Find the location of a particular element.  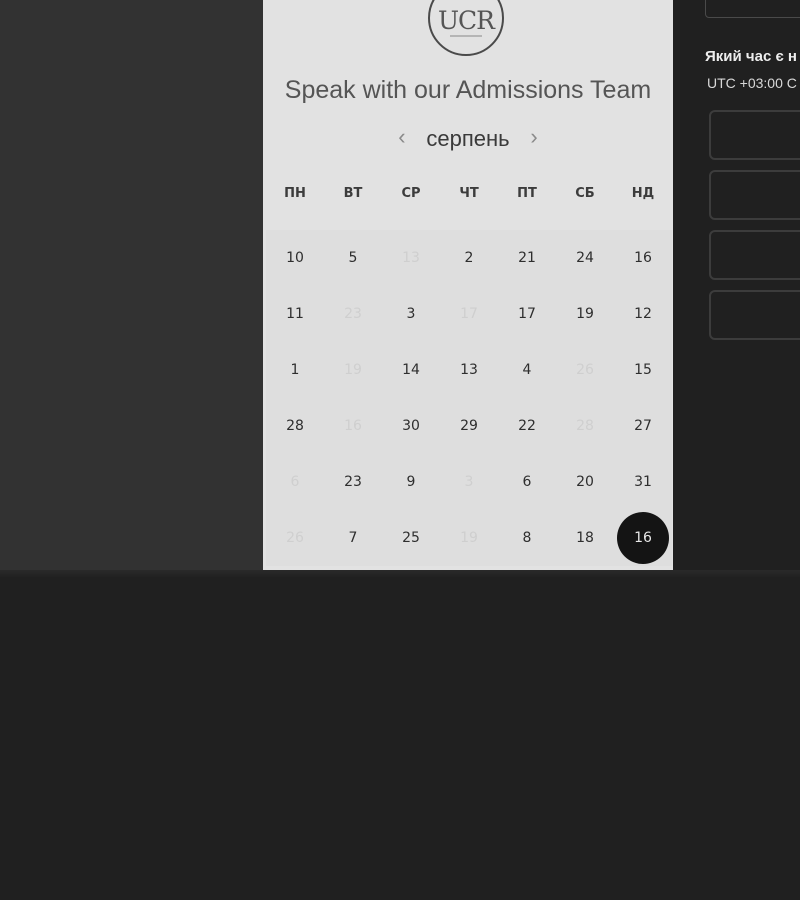

day-number: 12 is located at coordinates (643, 314).